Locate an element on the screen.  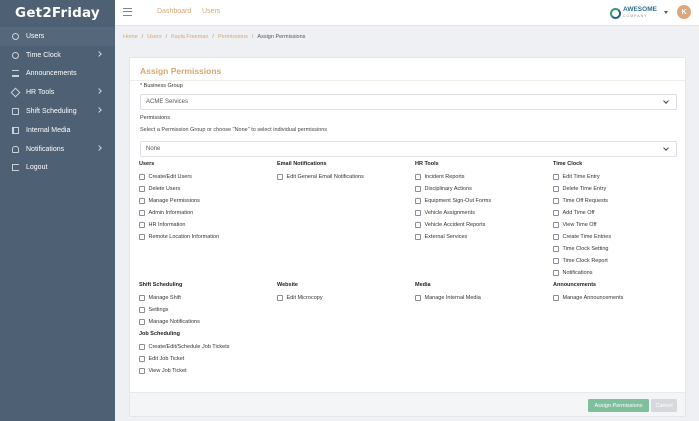
breadcrumb-permissions: Permissions is located at coordinates (233, 37).